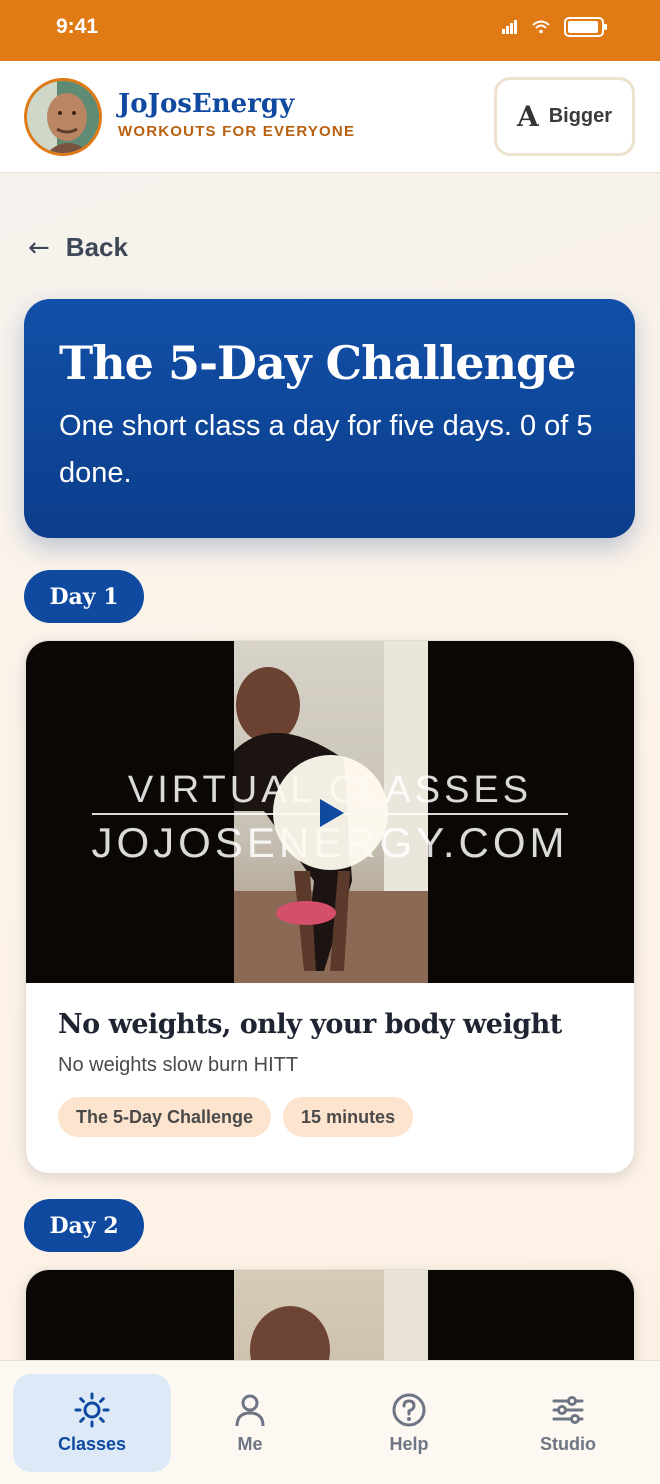 Image resolution: width=660 pixels, height=1484 pixels. What do you see at coordinates (348, 1117) in the screenshot?
I see `duration-tag: 15 minutes` at bounding box center [348, 1117].